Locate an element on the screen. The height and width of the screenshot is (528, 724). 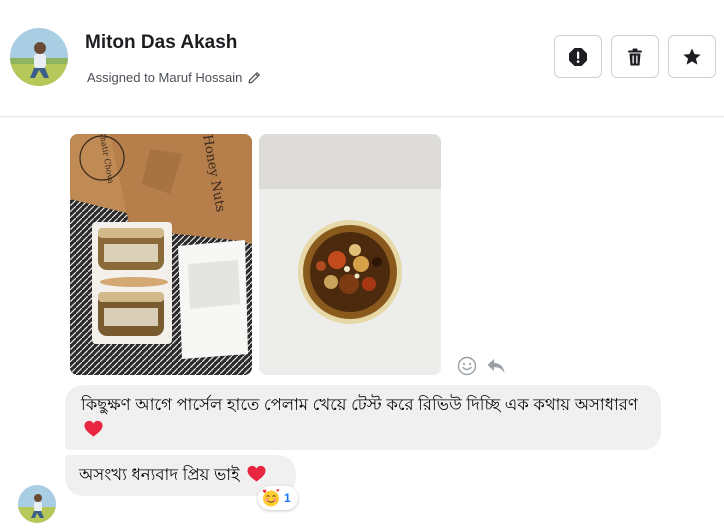
smiling-face-with-hearts-icon is located at coordinates (271, 498).